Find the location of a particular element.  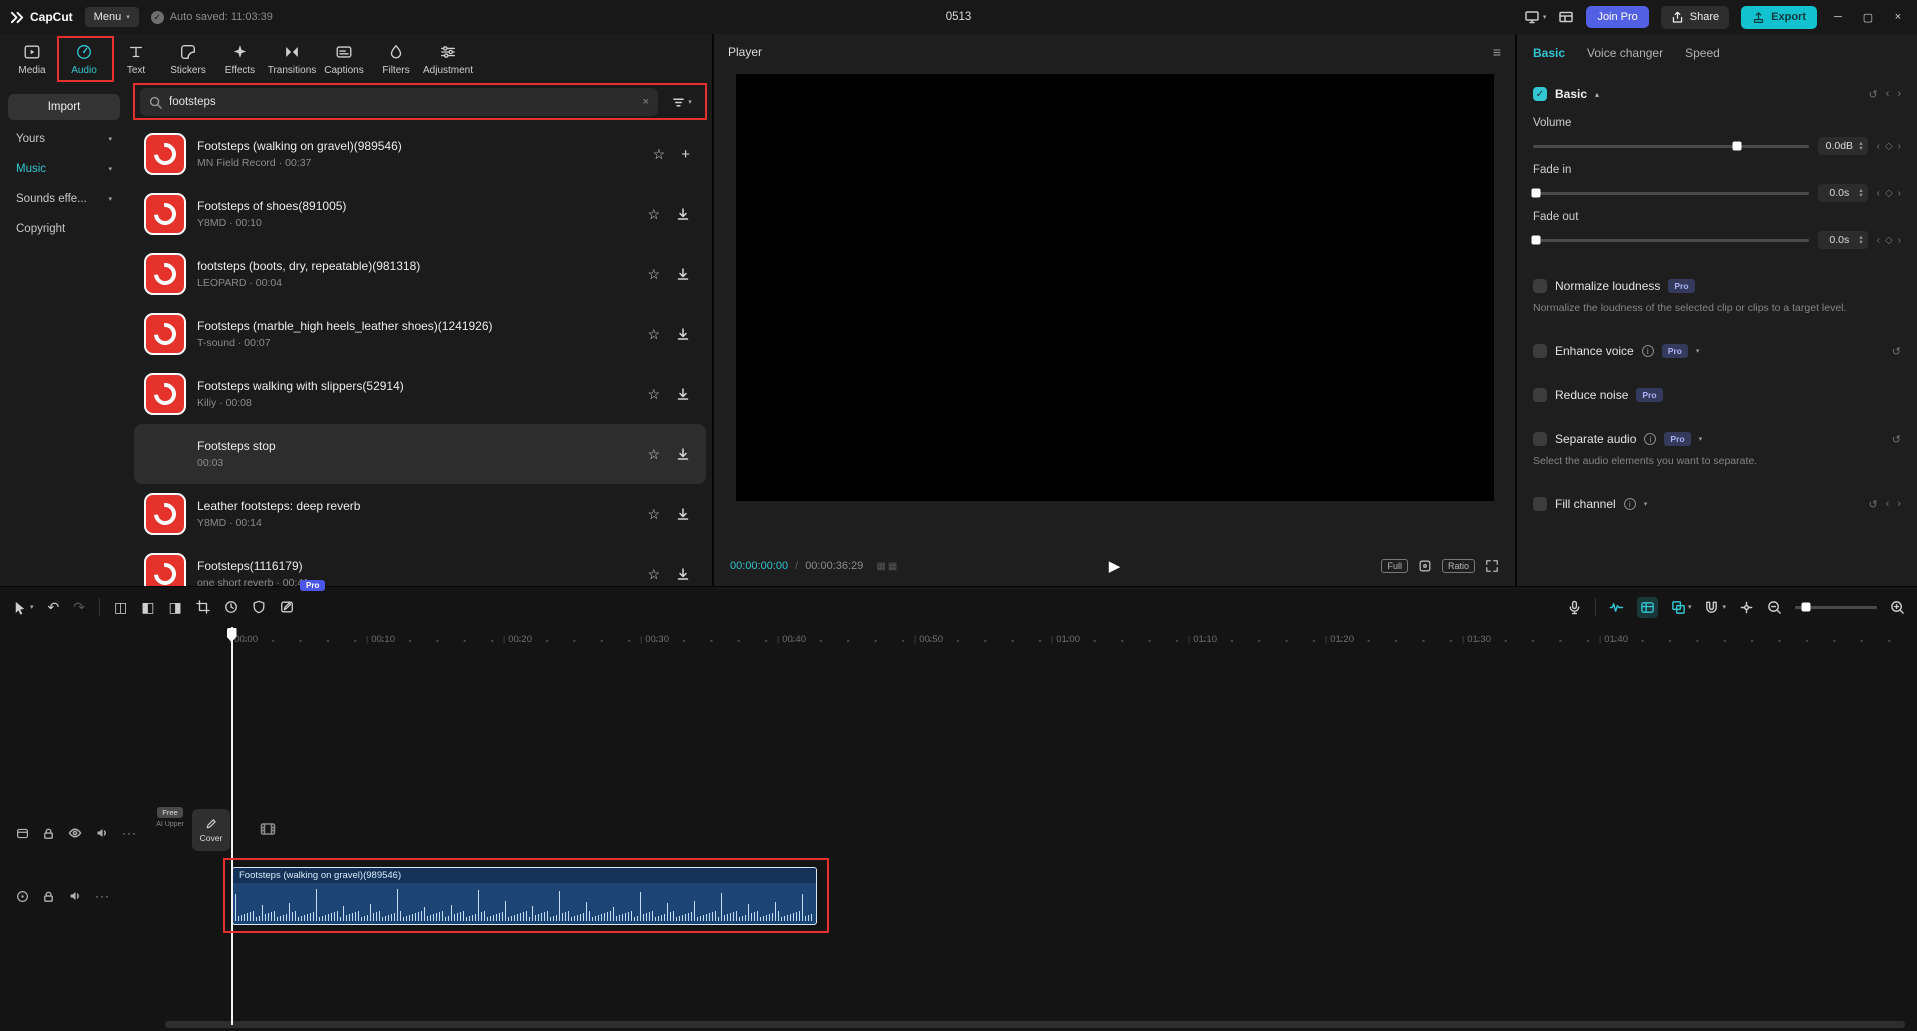

full-quality-badge: Full is located at coordinates (1394, 566).